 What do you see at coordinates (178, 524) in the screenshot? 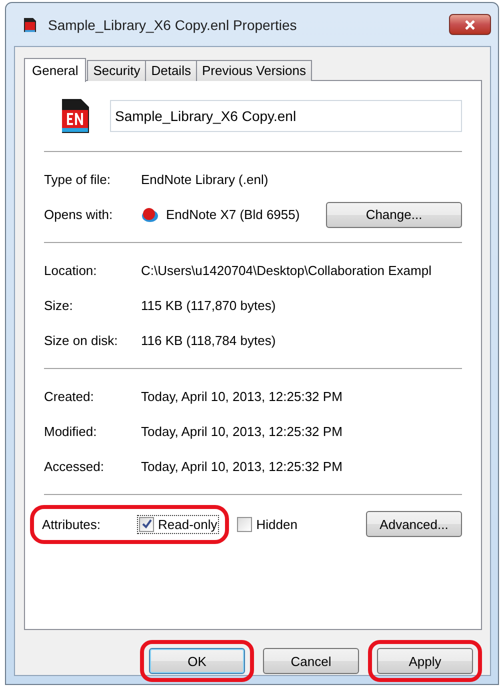
I see `checkbox: Read-only` at bounding box center [178, 524].